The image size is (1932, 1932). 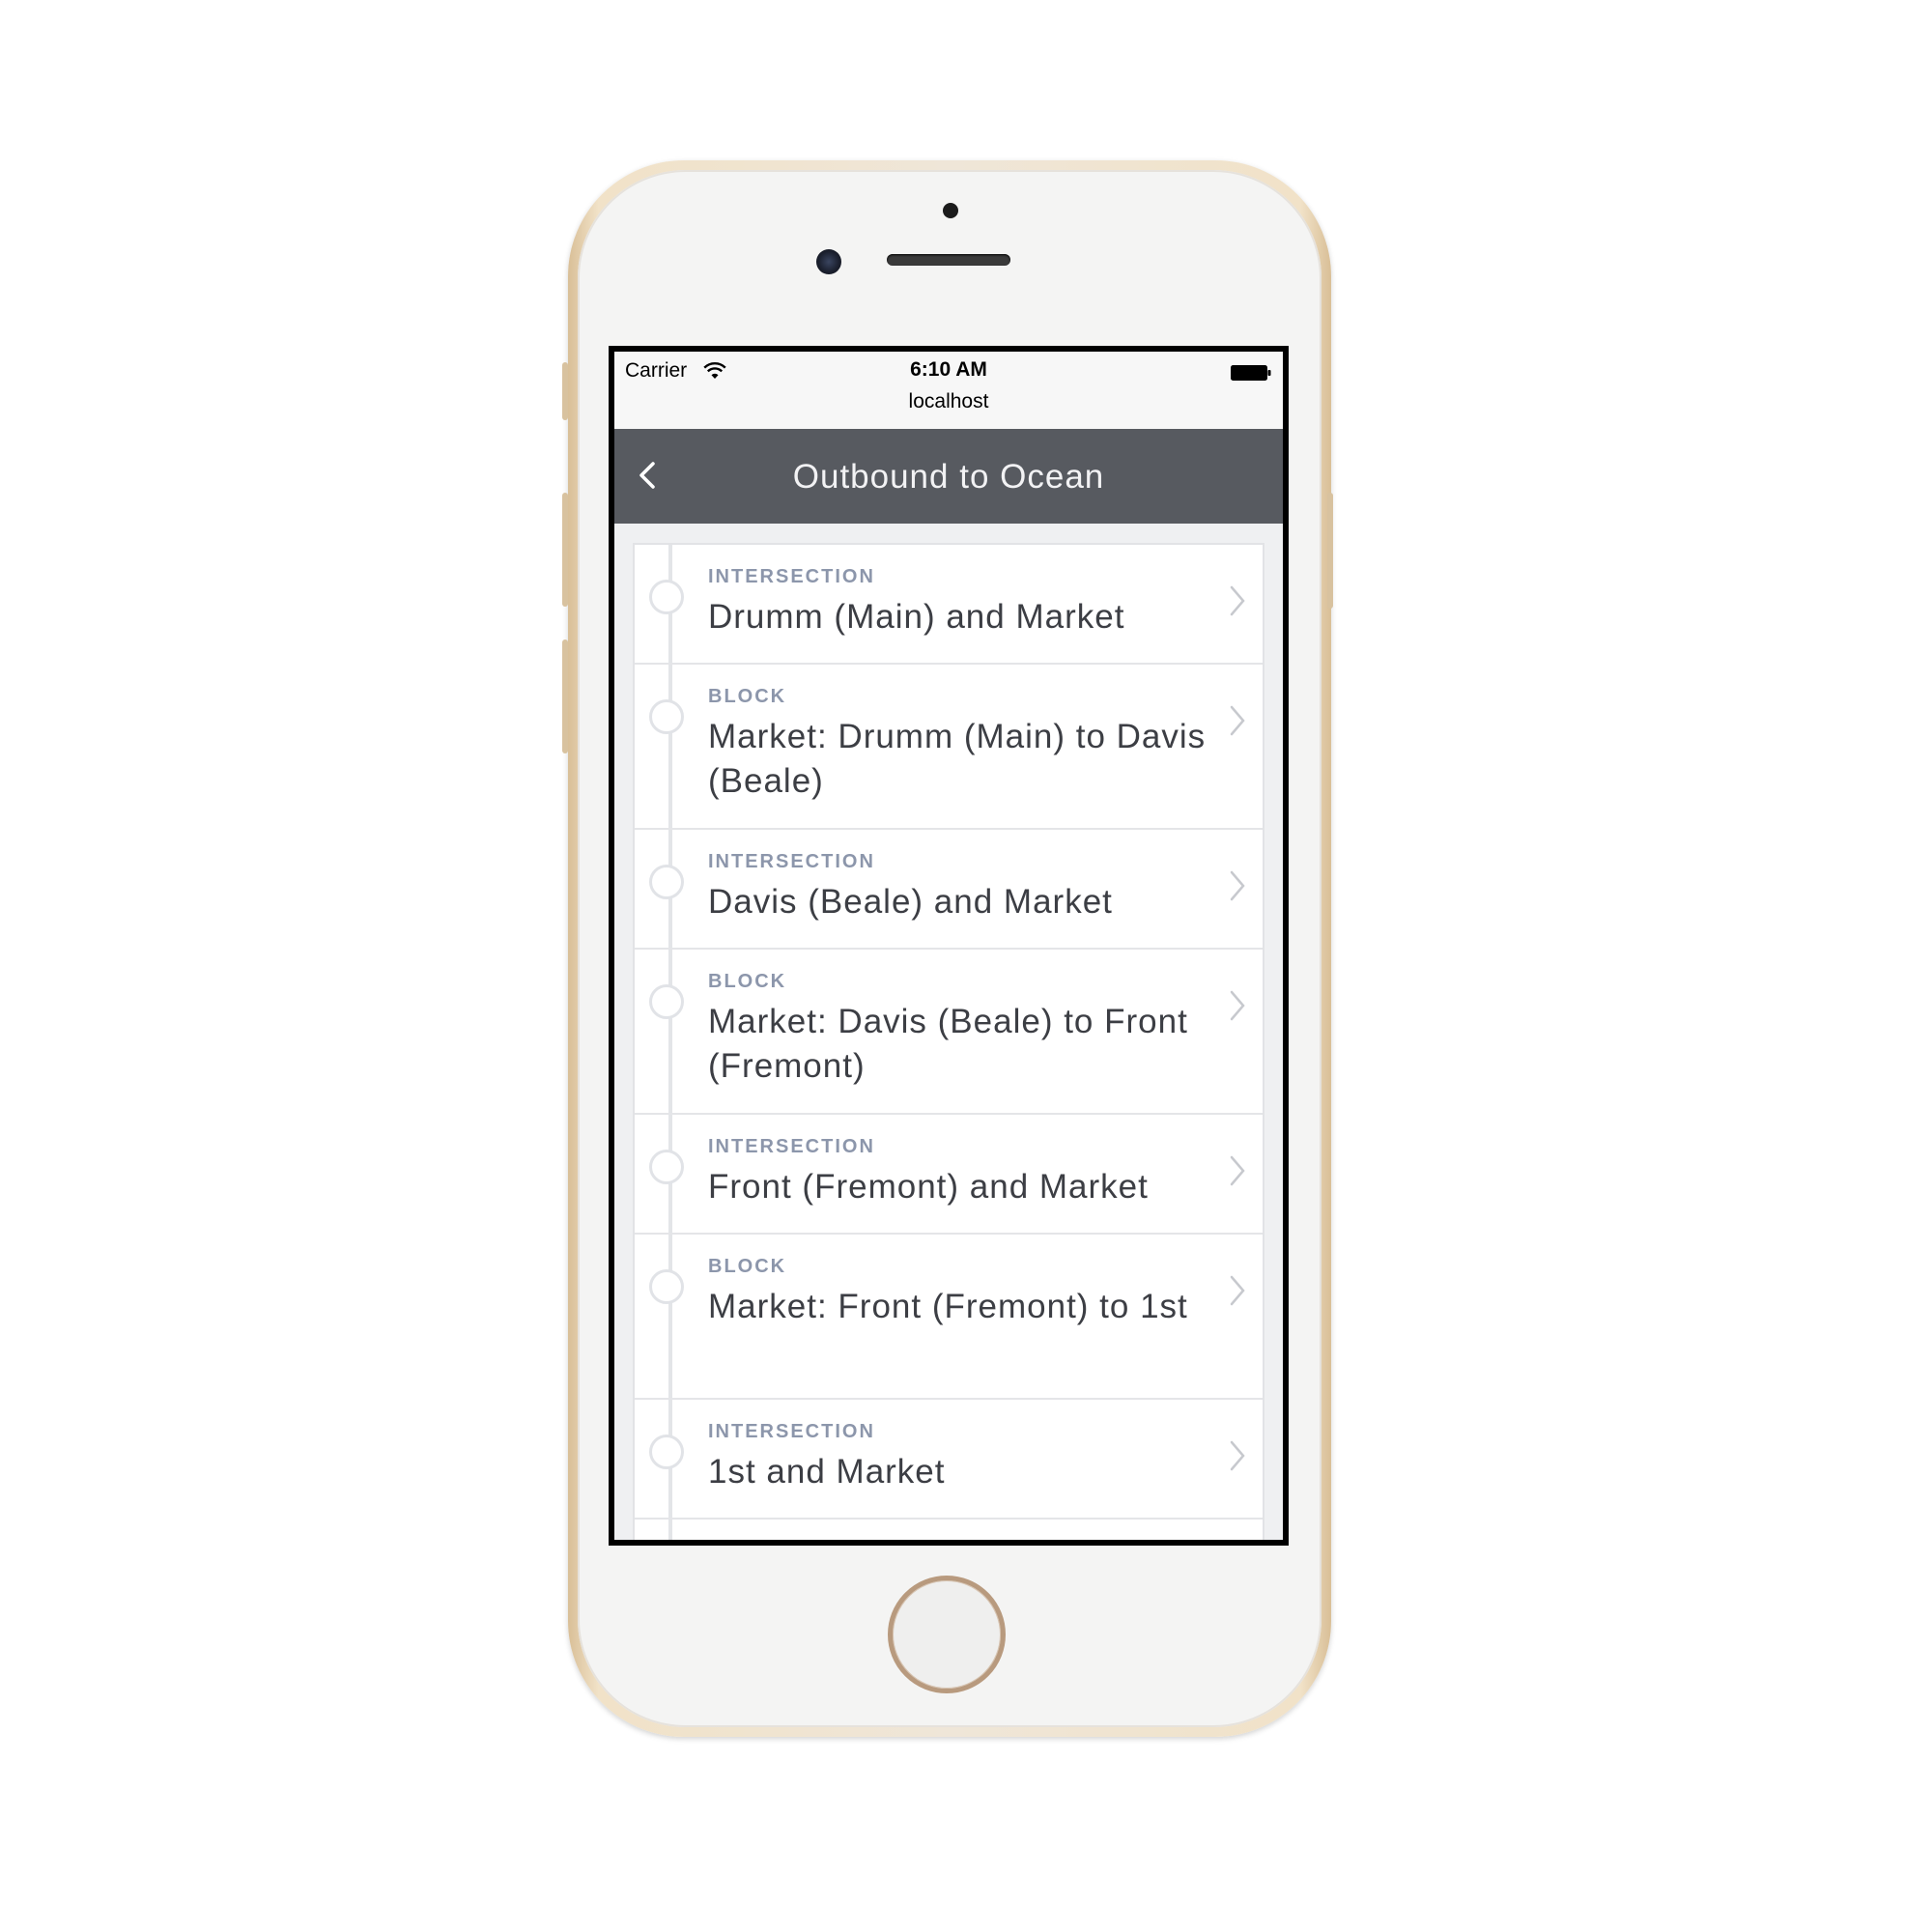 I want to click on item-name: 1st and Market, so click(x=827, y=1472).